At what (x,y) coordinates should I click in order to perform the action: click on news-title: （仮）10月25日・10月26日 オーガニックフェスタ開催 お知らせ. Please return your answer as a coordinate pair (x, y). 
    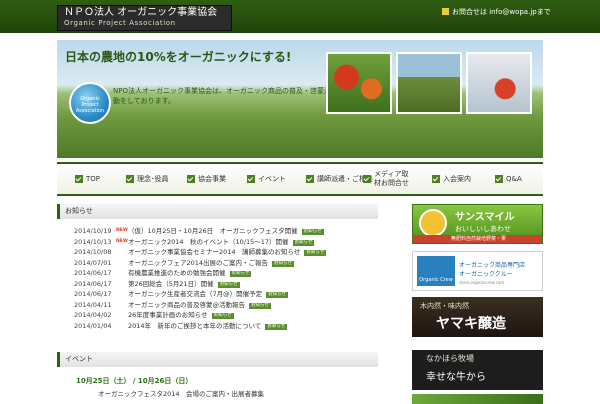
    Looking at the image, I should click on (226, 231).